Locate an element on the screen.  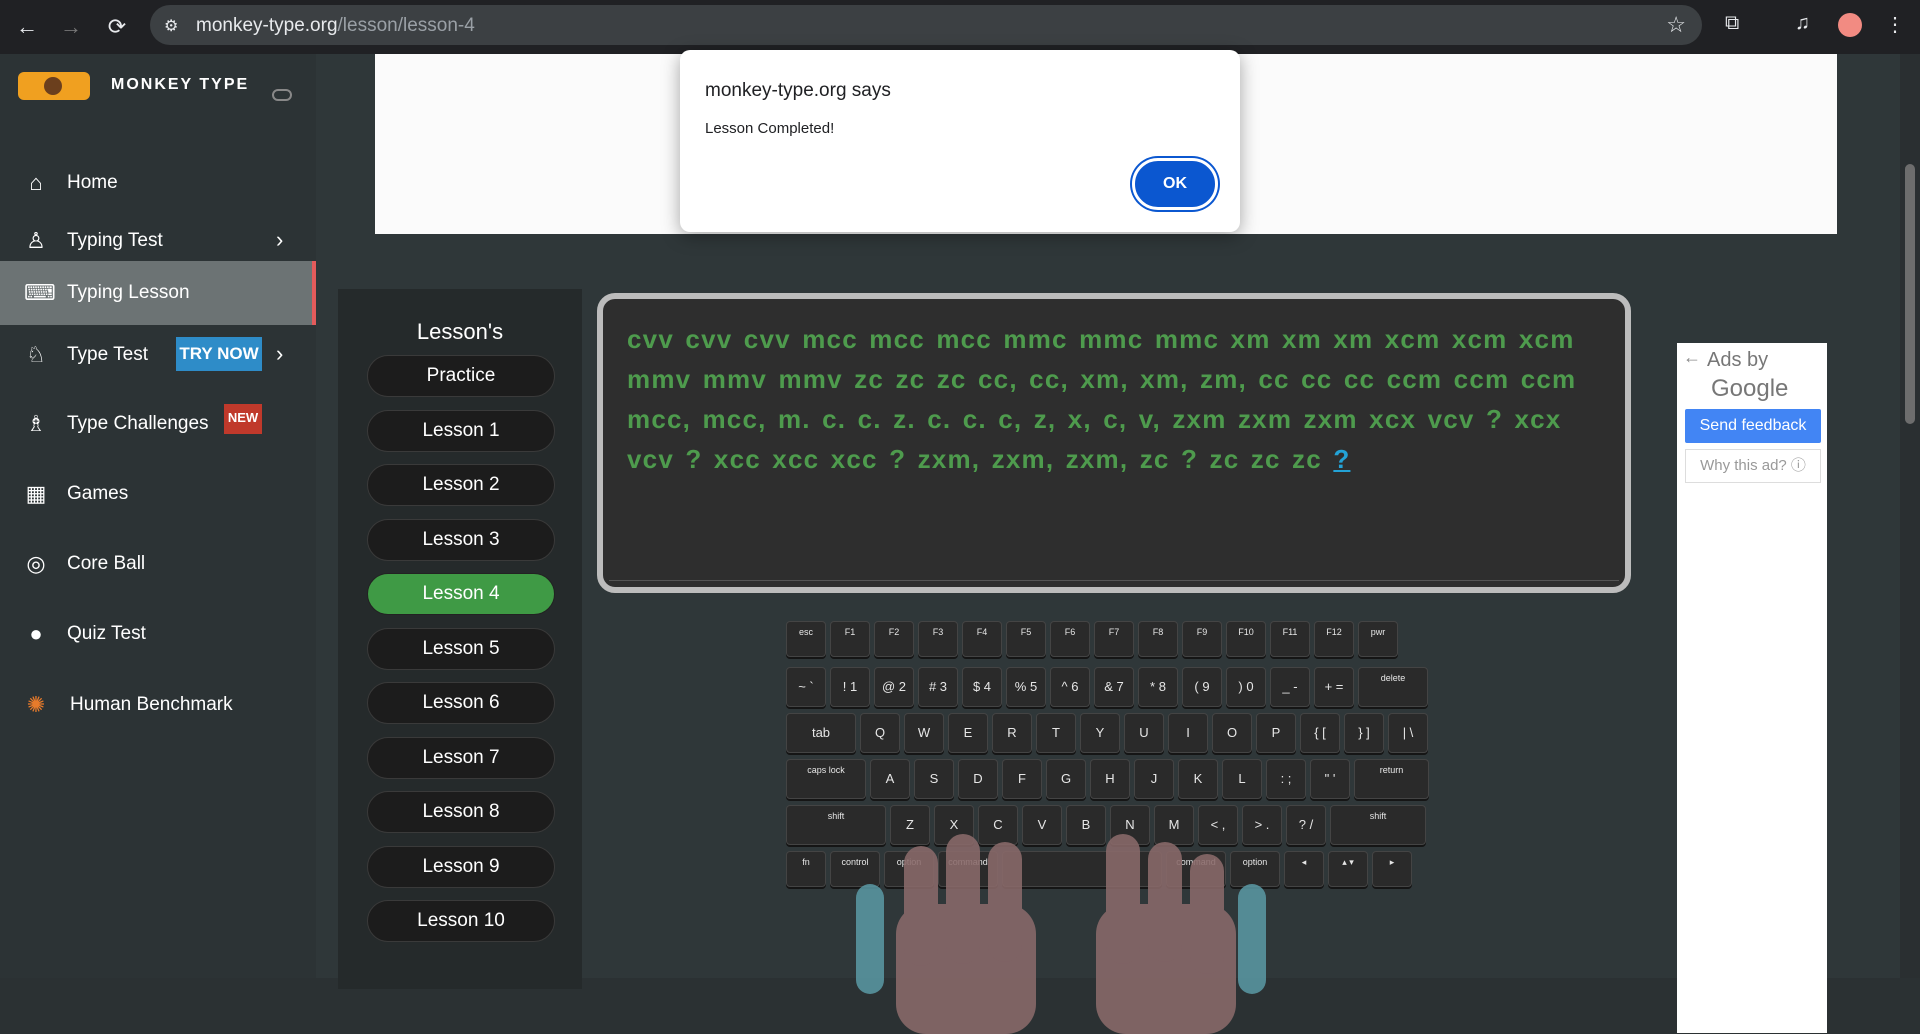
key-F5: F5 is located at coordinates (1026, 639).